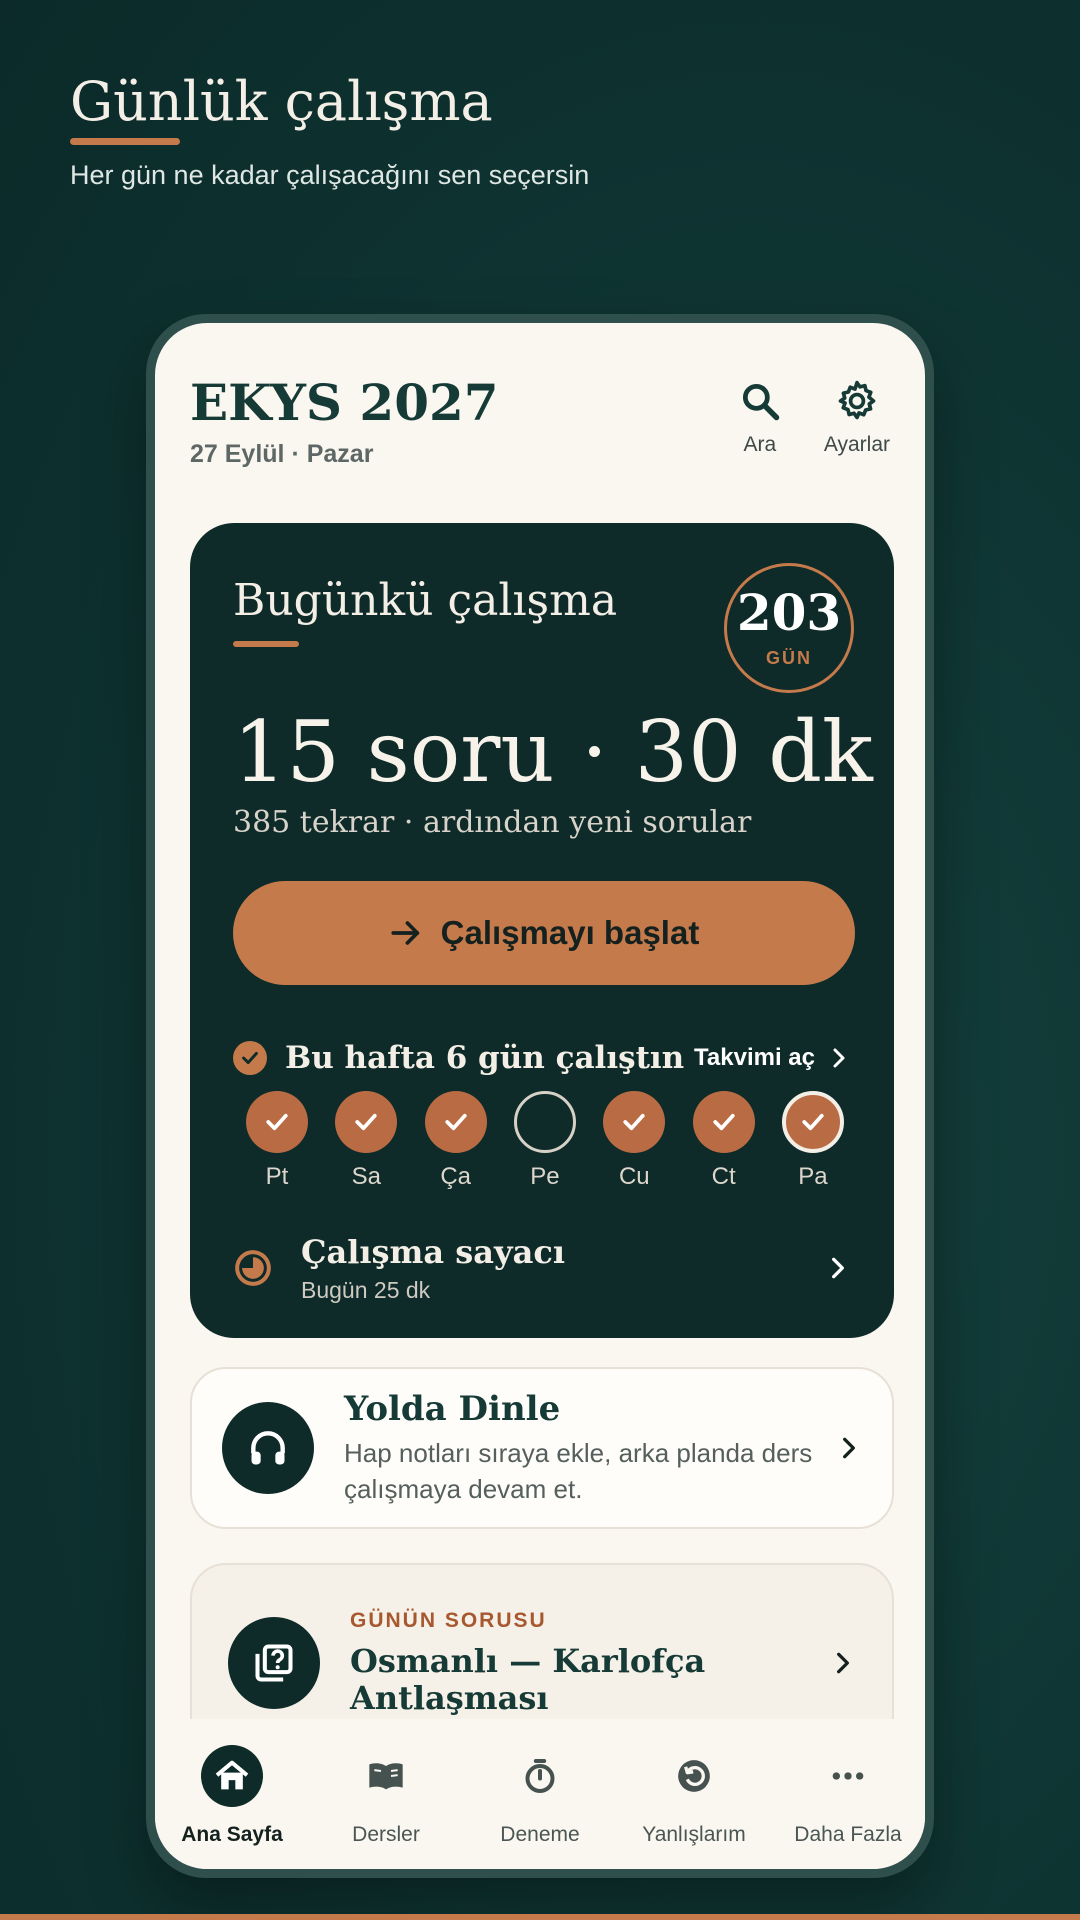 This screenshot has width=1080, height=1920. What do you see at coordinates (232, 1776) in the screenshot?
I see `home-icon` at bounding box center [232, 1776].